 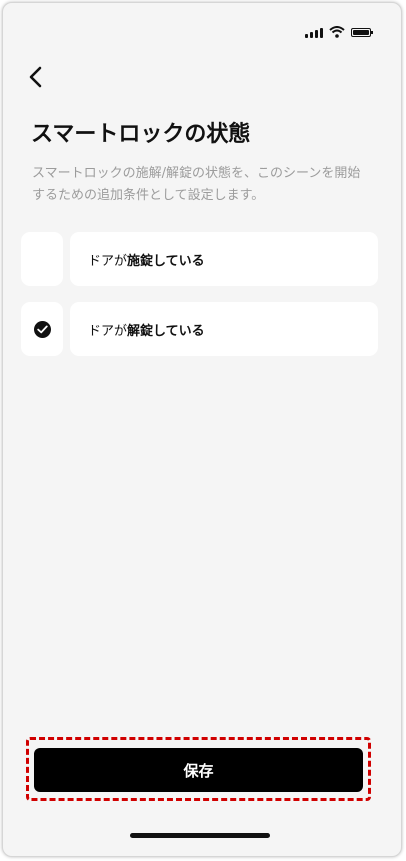 I want to click on status-bar, so click(x=339, y=32).